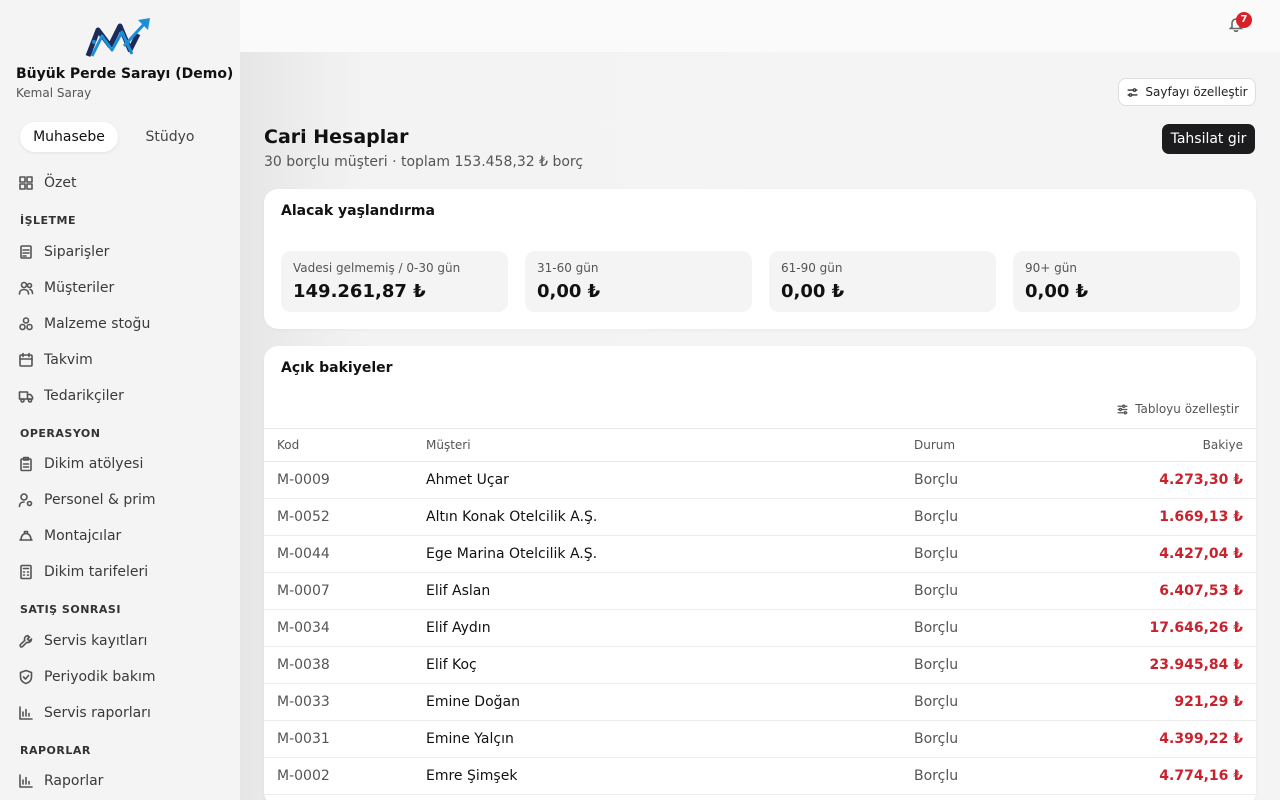 The image size is (1280, 800). Describe the element at coordinates (1201, 480) in the screenshot. I see `row-balance: 4.273,30 ₺` at that location.